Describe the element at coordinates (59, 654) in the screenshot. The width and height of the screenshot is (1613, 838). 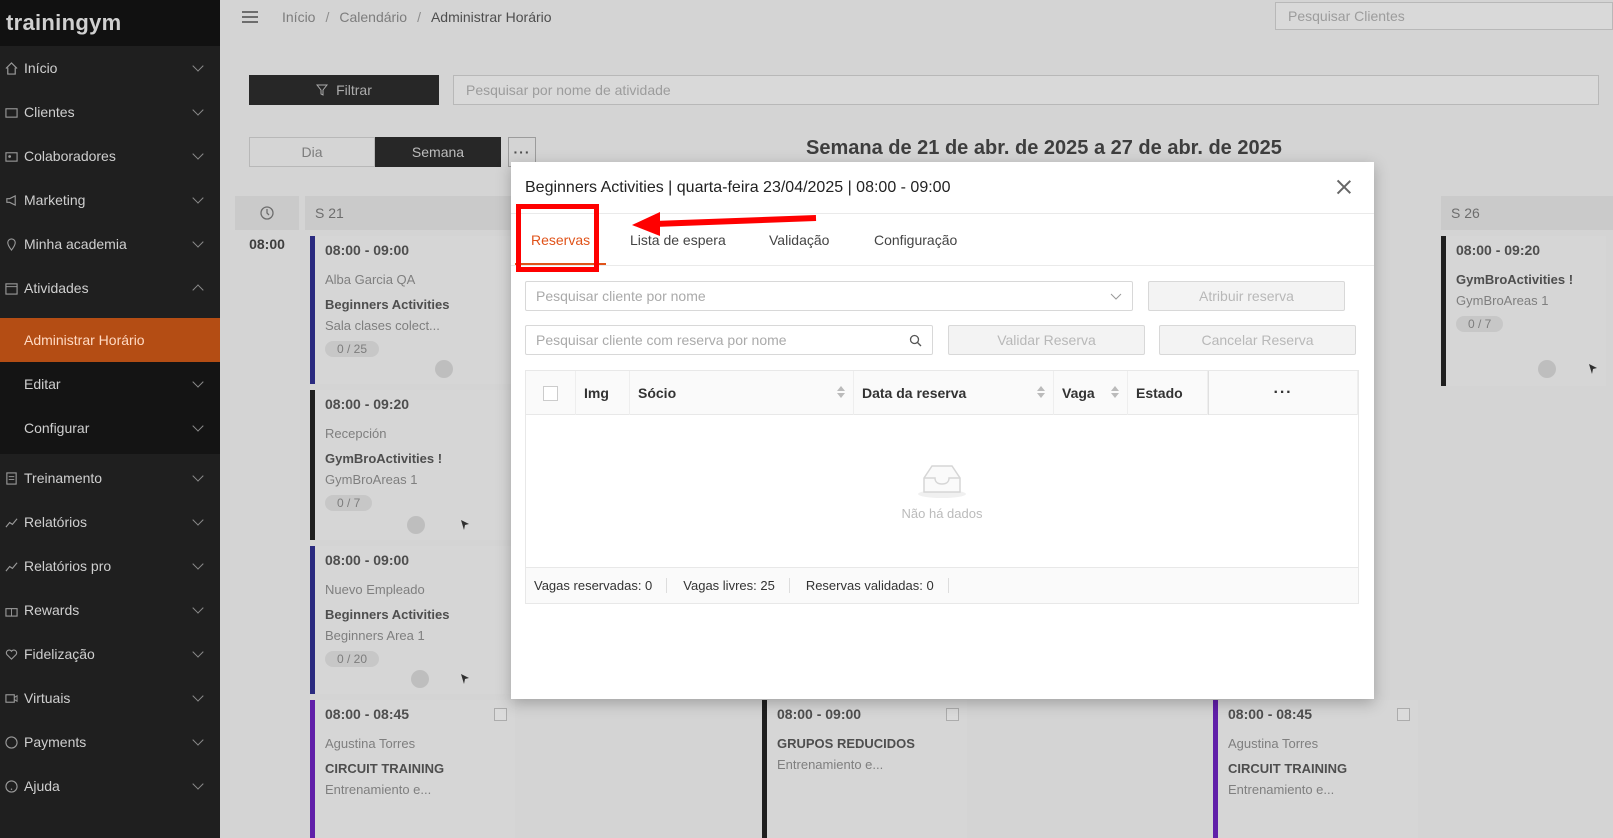
I see `sidebar-item-label: Fidelização` at that location.